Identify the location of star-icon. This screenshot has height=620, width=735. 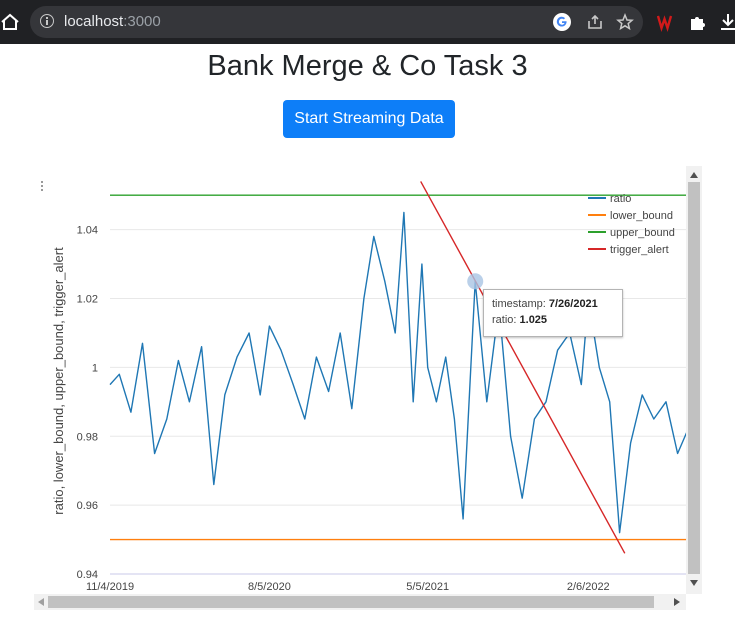
(625, 22).